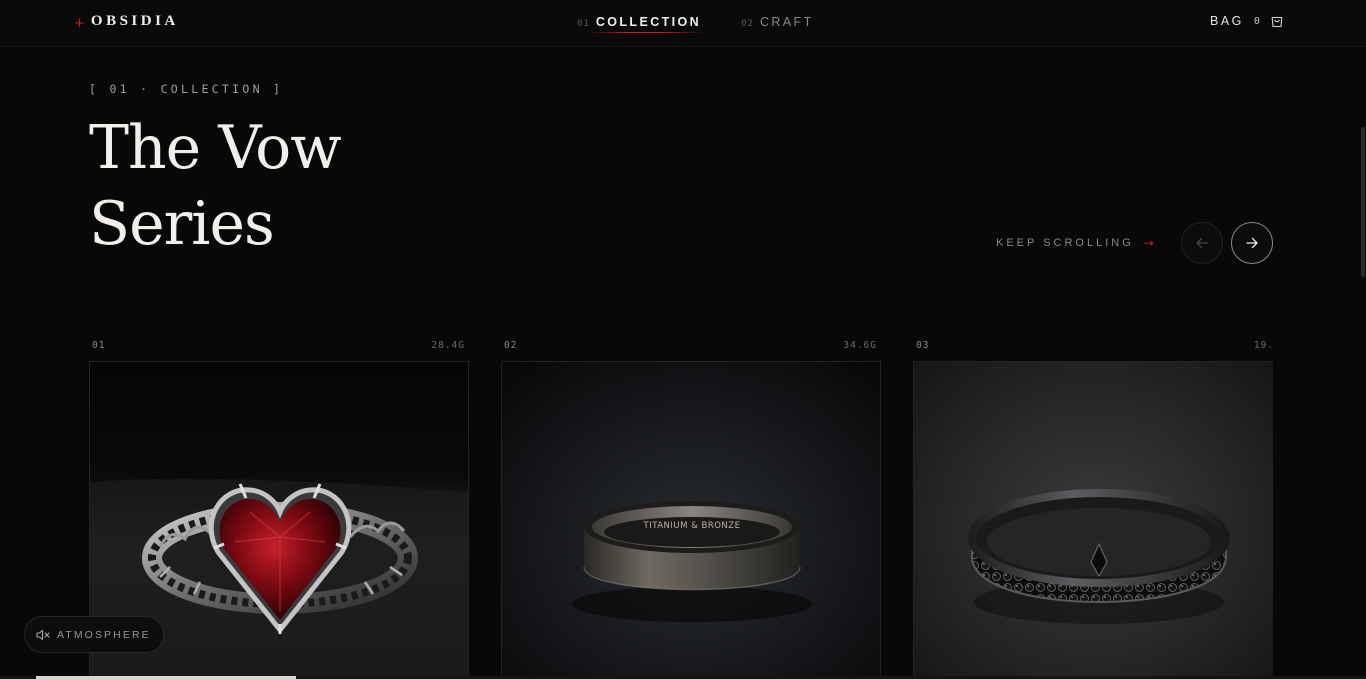 The height and width of the screenshot is (679, 1366). What do you see at coordinates (1227, 21) in the screenshot?
I see `bag-label: BAG` at bounding box center [1227, 21].